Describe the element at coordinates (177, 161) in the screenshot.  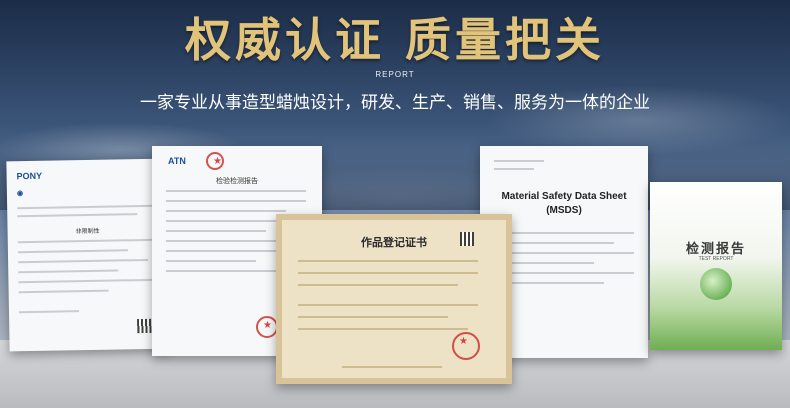
I see `atn-logo: ATN` at that location.